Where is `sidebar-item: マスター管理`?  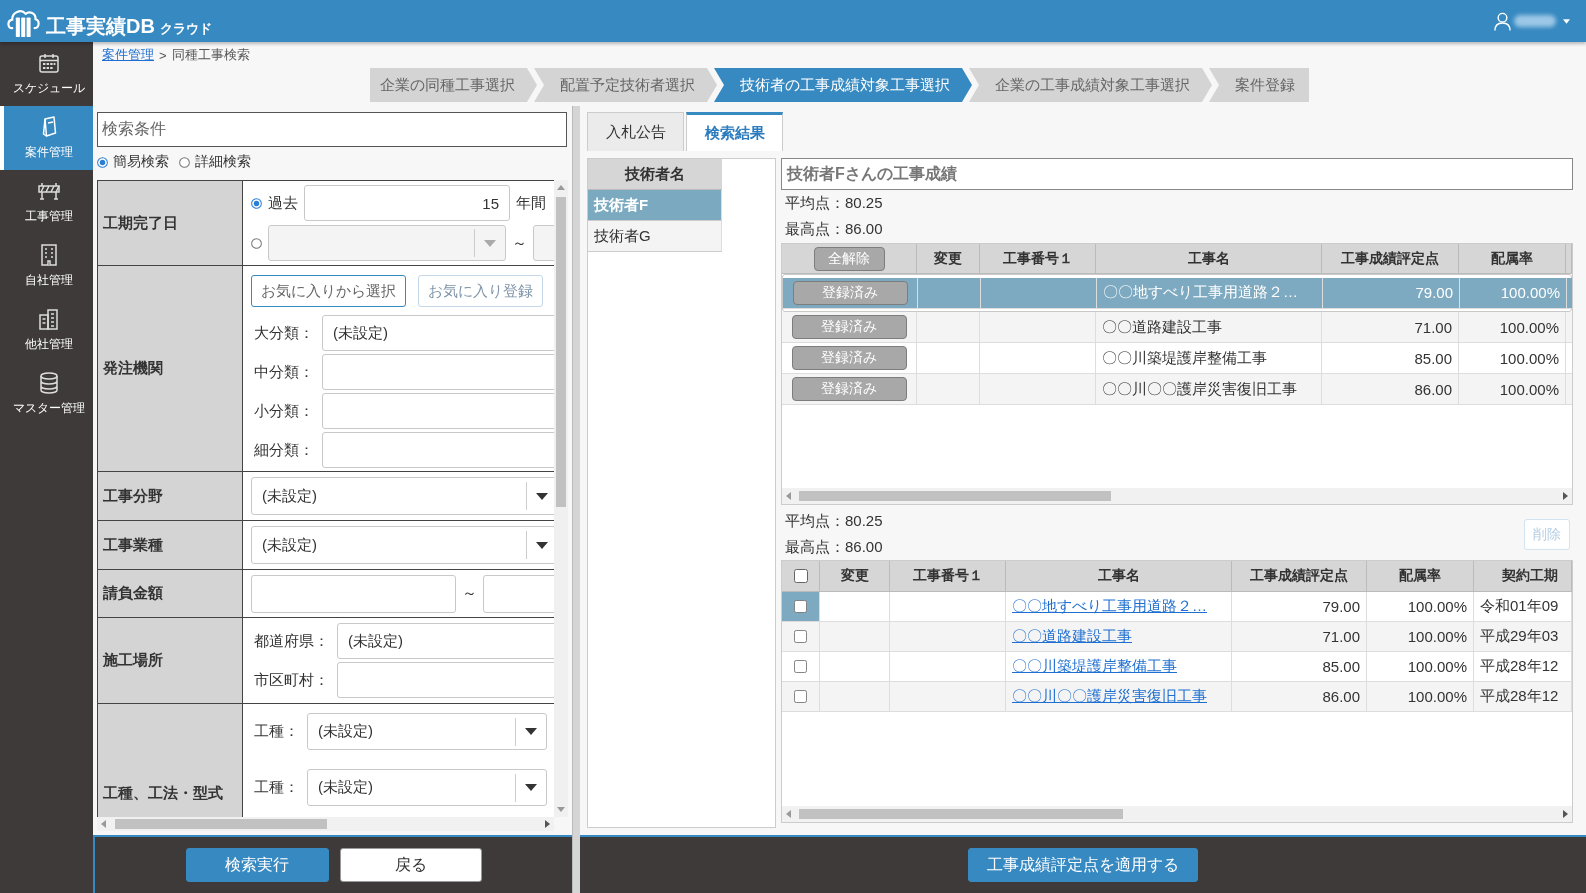
sidebar-item: マスター管理 is located at coordinates (46, 394).